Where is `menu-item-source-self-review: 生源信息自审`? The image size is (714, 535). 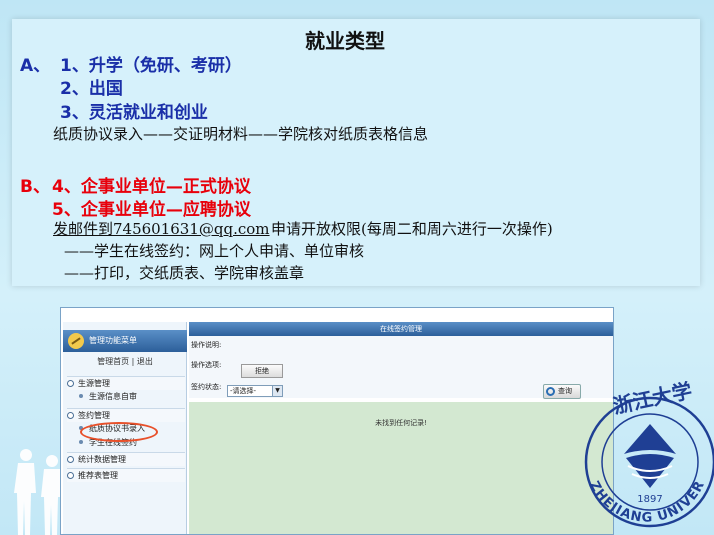 menu-item-source-self-review: 生源信息自审 is located at coordinates (126, 397).